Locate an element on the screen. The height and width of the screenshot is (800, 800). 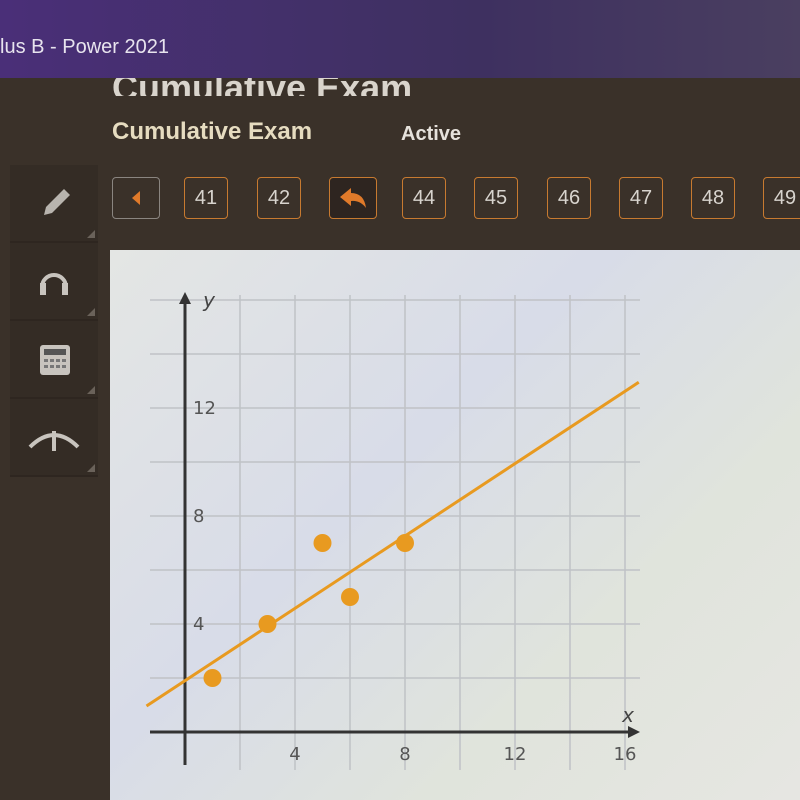
question-46-button: 46 is located at coordinates (569, 198).